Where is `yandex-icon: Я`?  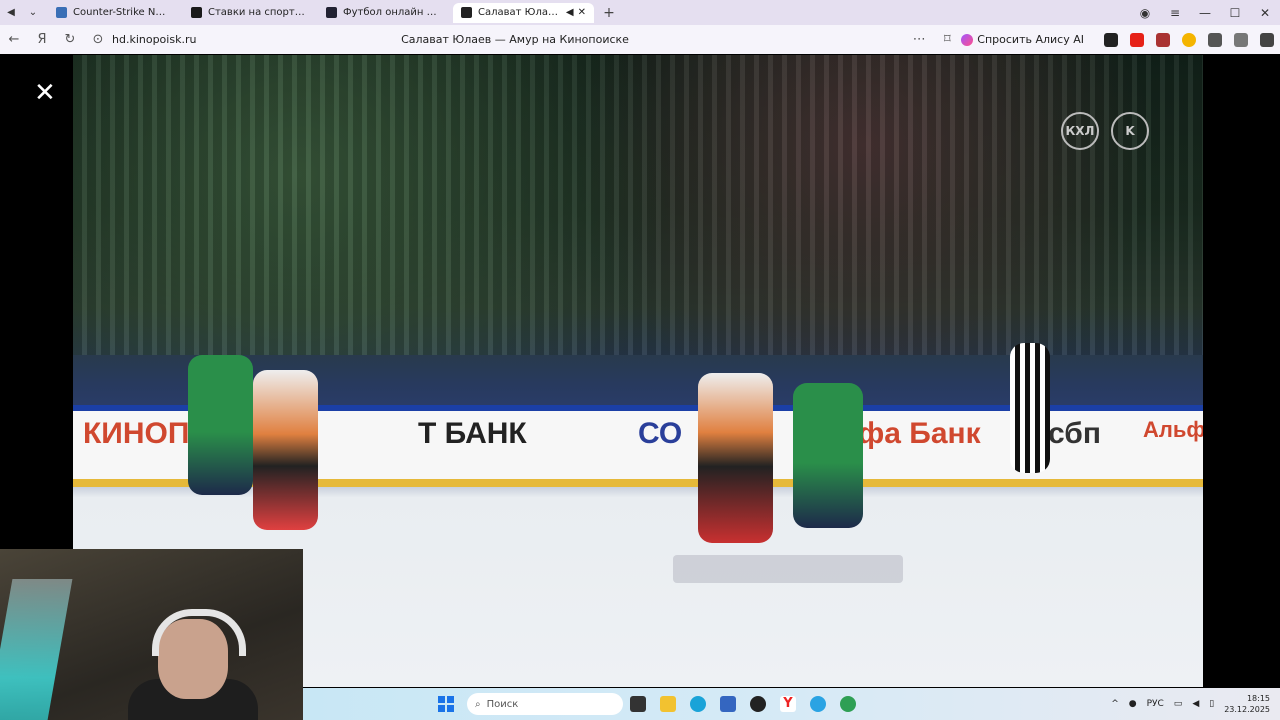 yandex-icon: Я is located at coordinates (42, 39).